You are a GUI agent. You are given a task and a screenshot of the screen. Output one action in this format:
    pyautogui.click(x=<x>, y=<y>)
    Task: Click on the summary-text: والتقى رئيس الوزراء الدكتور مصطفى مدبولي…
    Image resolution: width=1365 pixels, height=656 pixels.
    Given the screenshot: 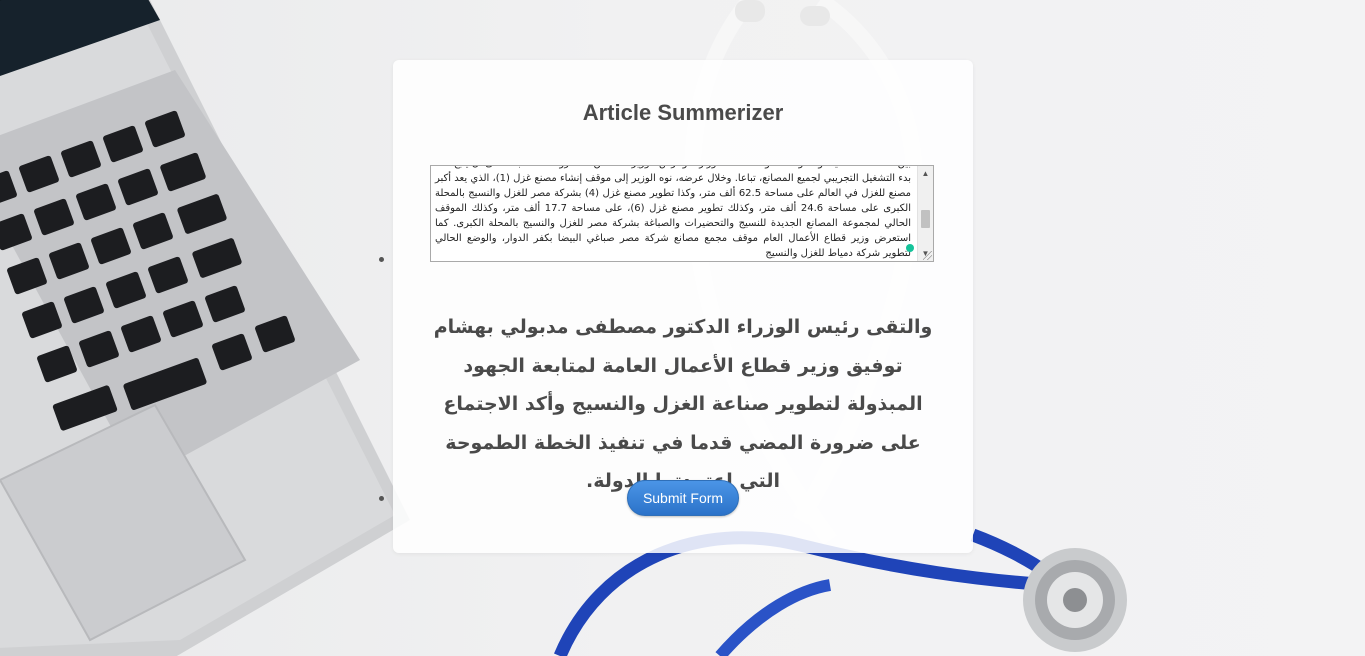 What is the action you would take?
    pyautogui.click(x=683, y=404)
    